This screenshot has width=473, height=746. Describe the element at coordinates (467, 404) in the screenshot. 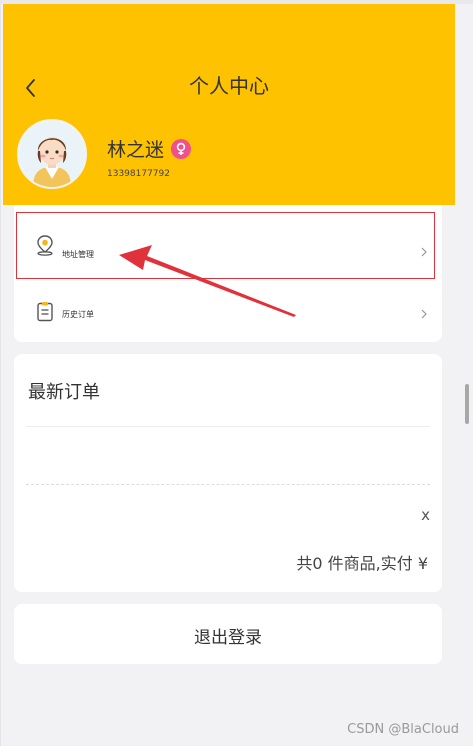

I see `scrollbar-thumb` at that location.